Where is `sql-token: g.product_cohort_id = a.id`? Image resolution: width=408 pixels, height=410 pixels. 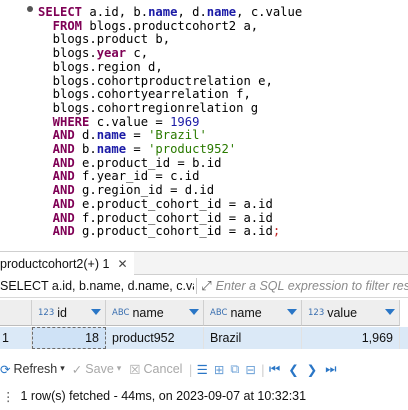 sql-token: g.product_cohort_id = a.id is located at coordinates (173, 231).